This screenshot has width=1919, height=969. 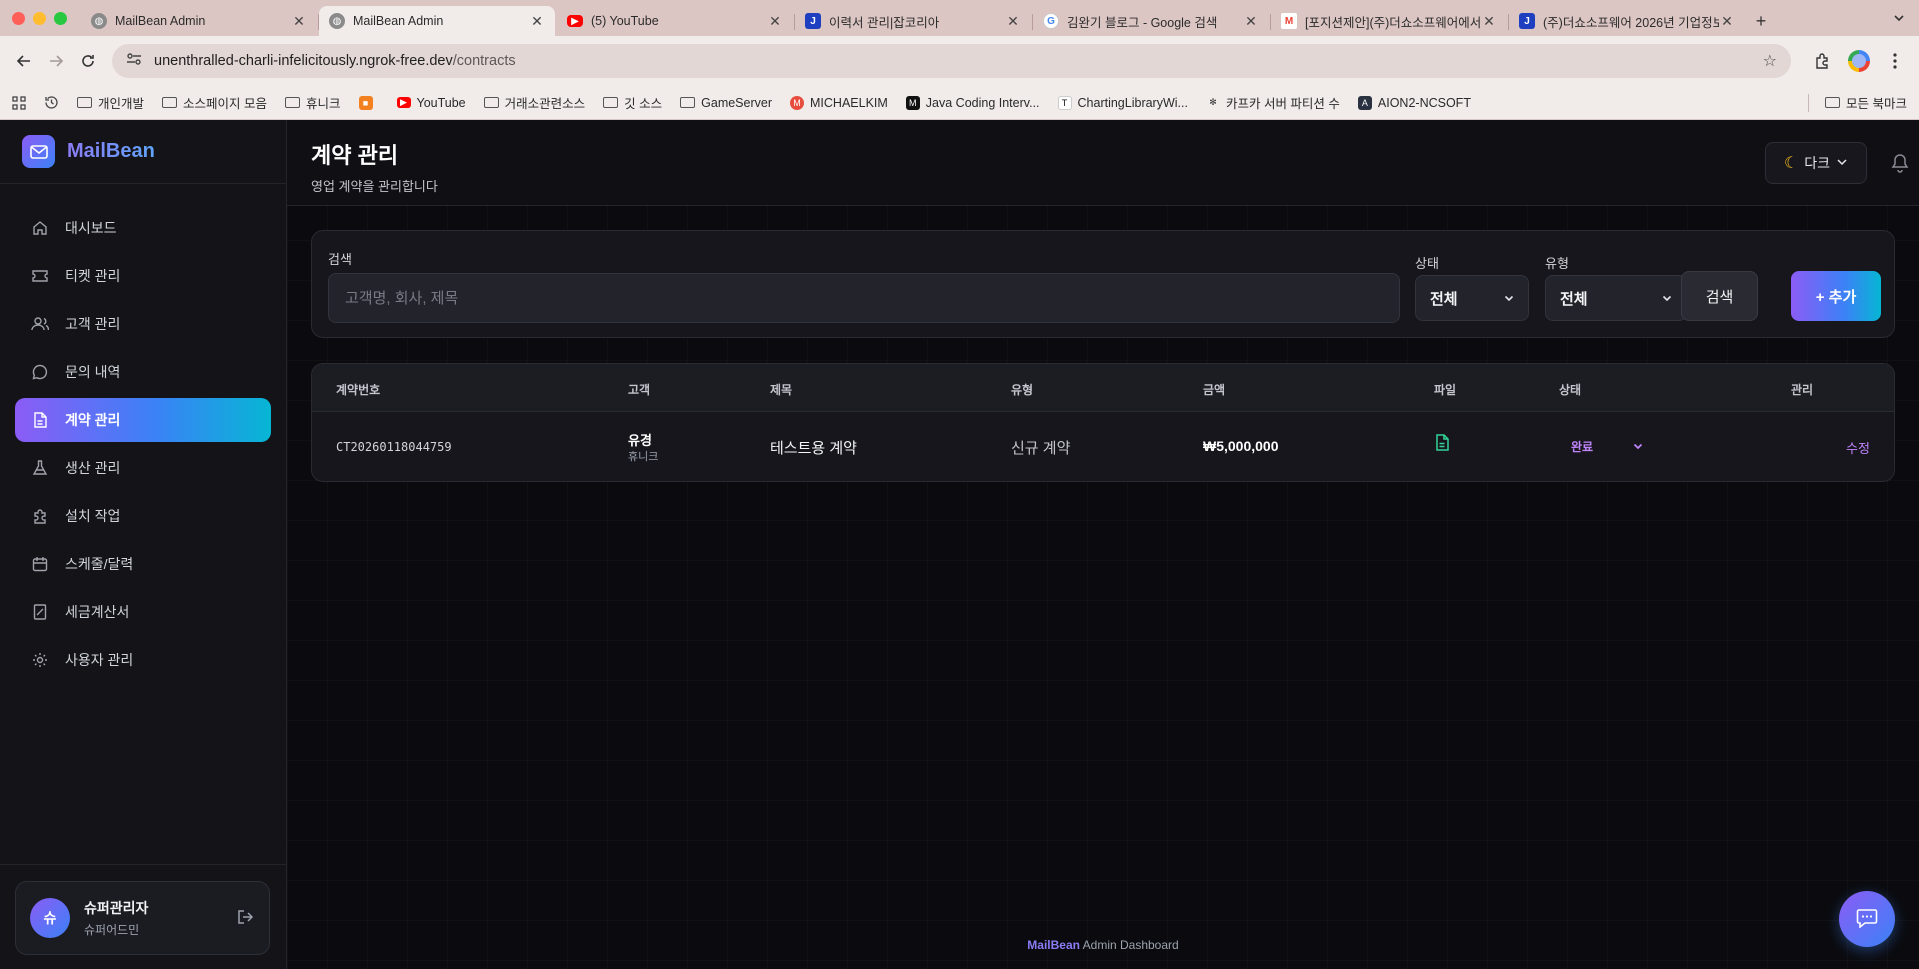 What do you see at coordinates (1557, 263) in the screenshot?
I see `type-filter-label: 유형` at bounding box center [1557, 263].